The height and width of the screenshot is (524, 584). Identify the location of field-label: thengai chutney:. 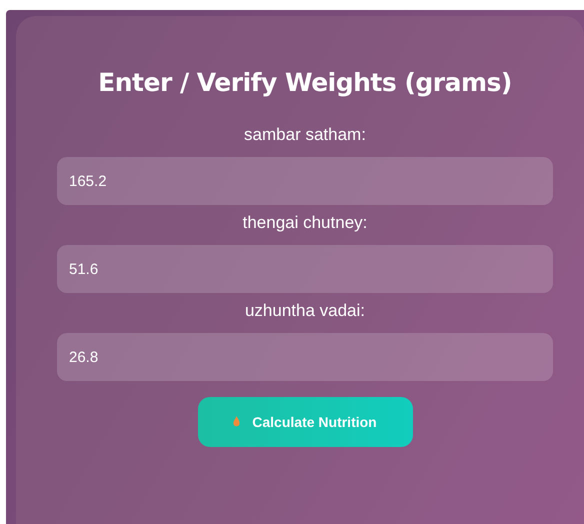
(305, 223).